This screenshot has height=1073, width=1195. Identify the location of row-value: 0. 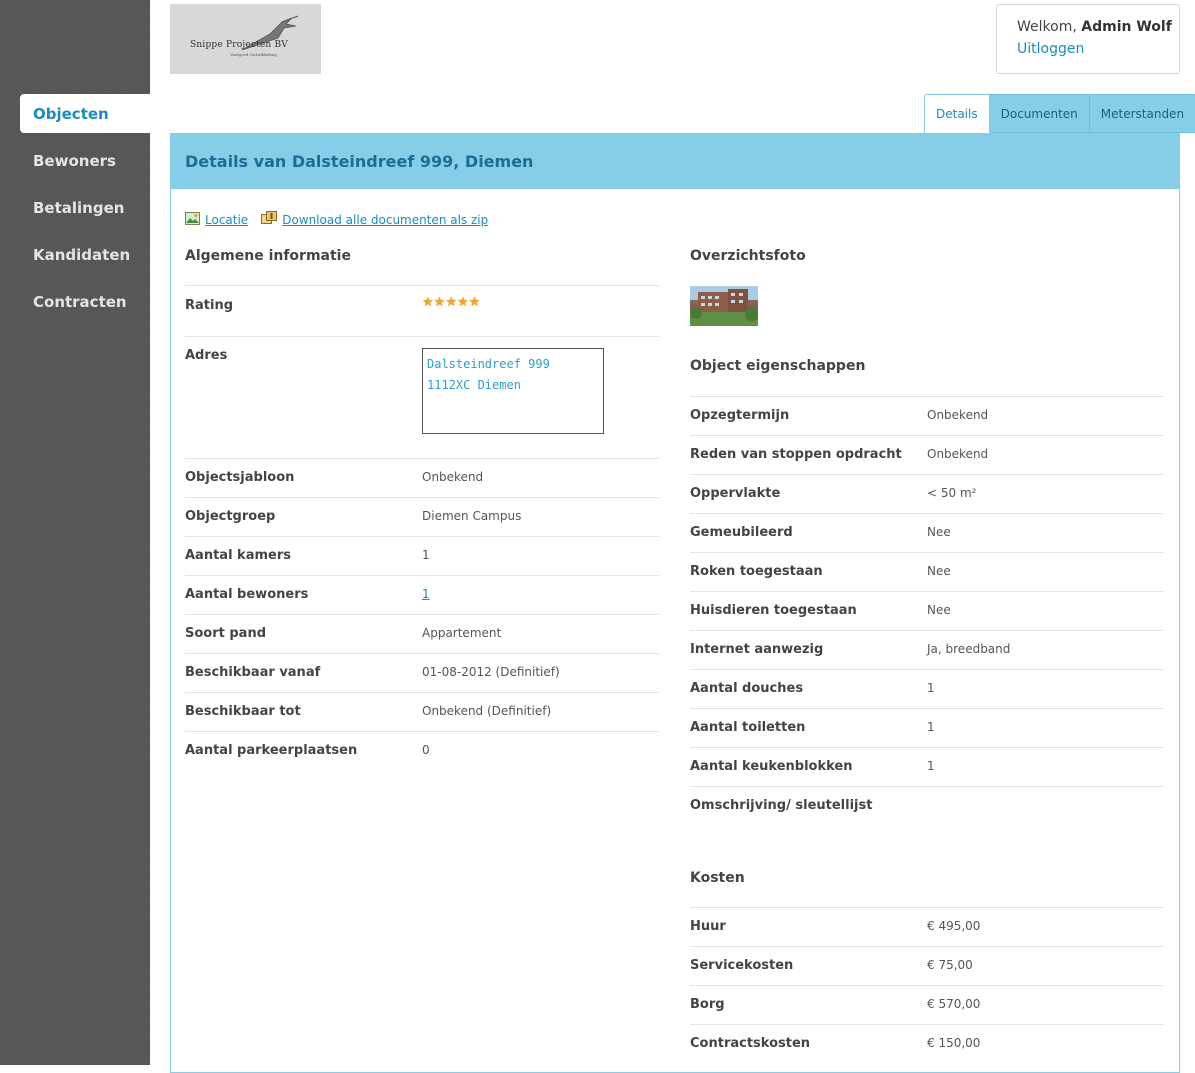
(426, 750).